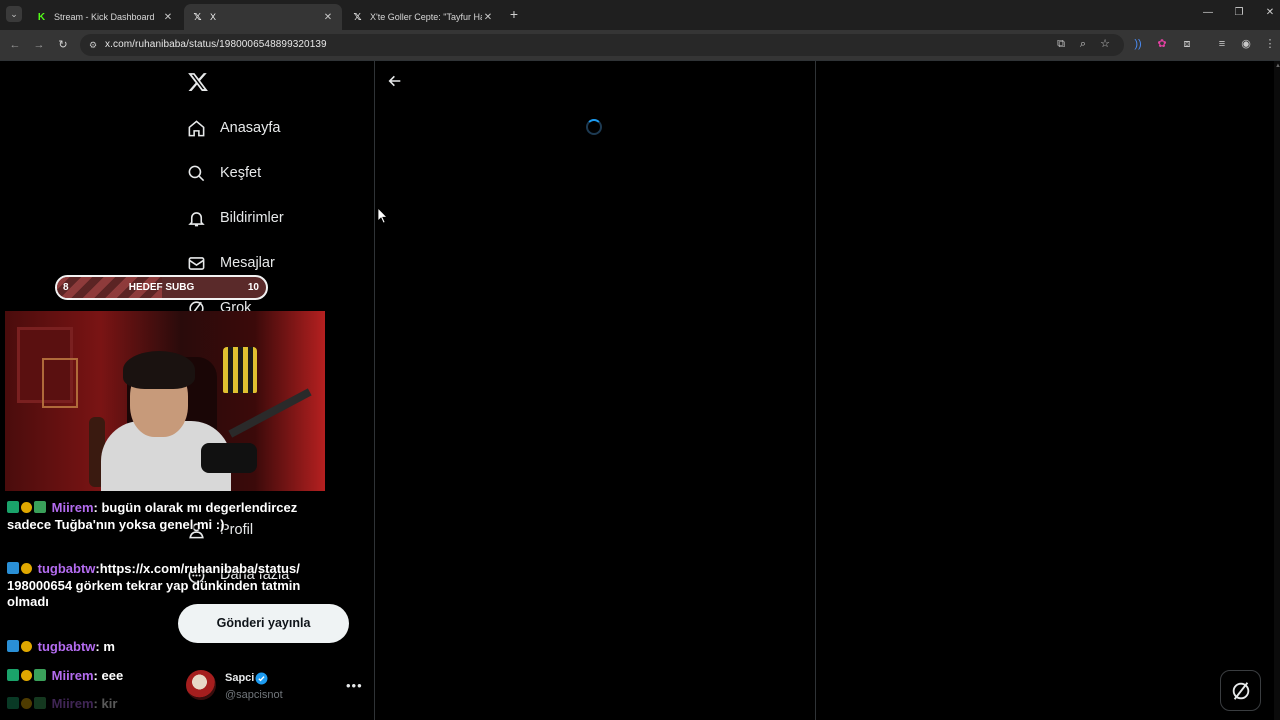 This screenshot has width=1280, height=720. Describe the element at coordinates (640, 60) in the screenshot. I see `toolbar-divider` at that location.